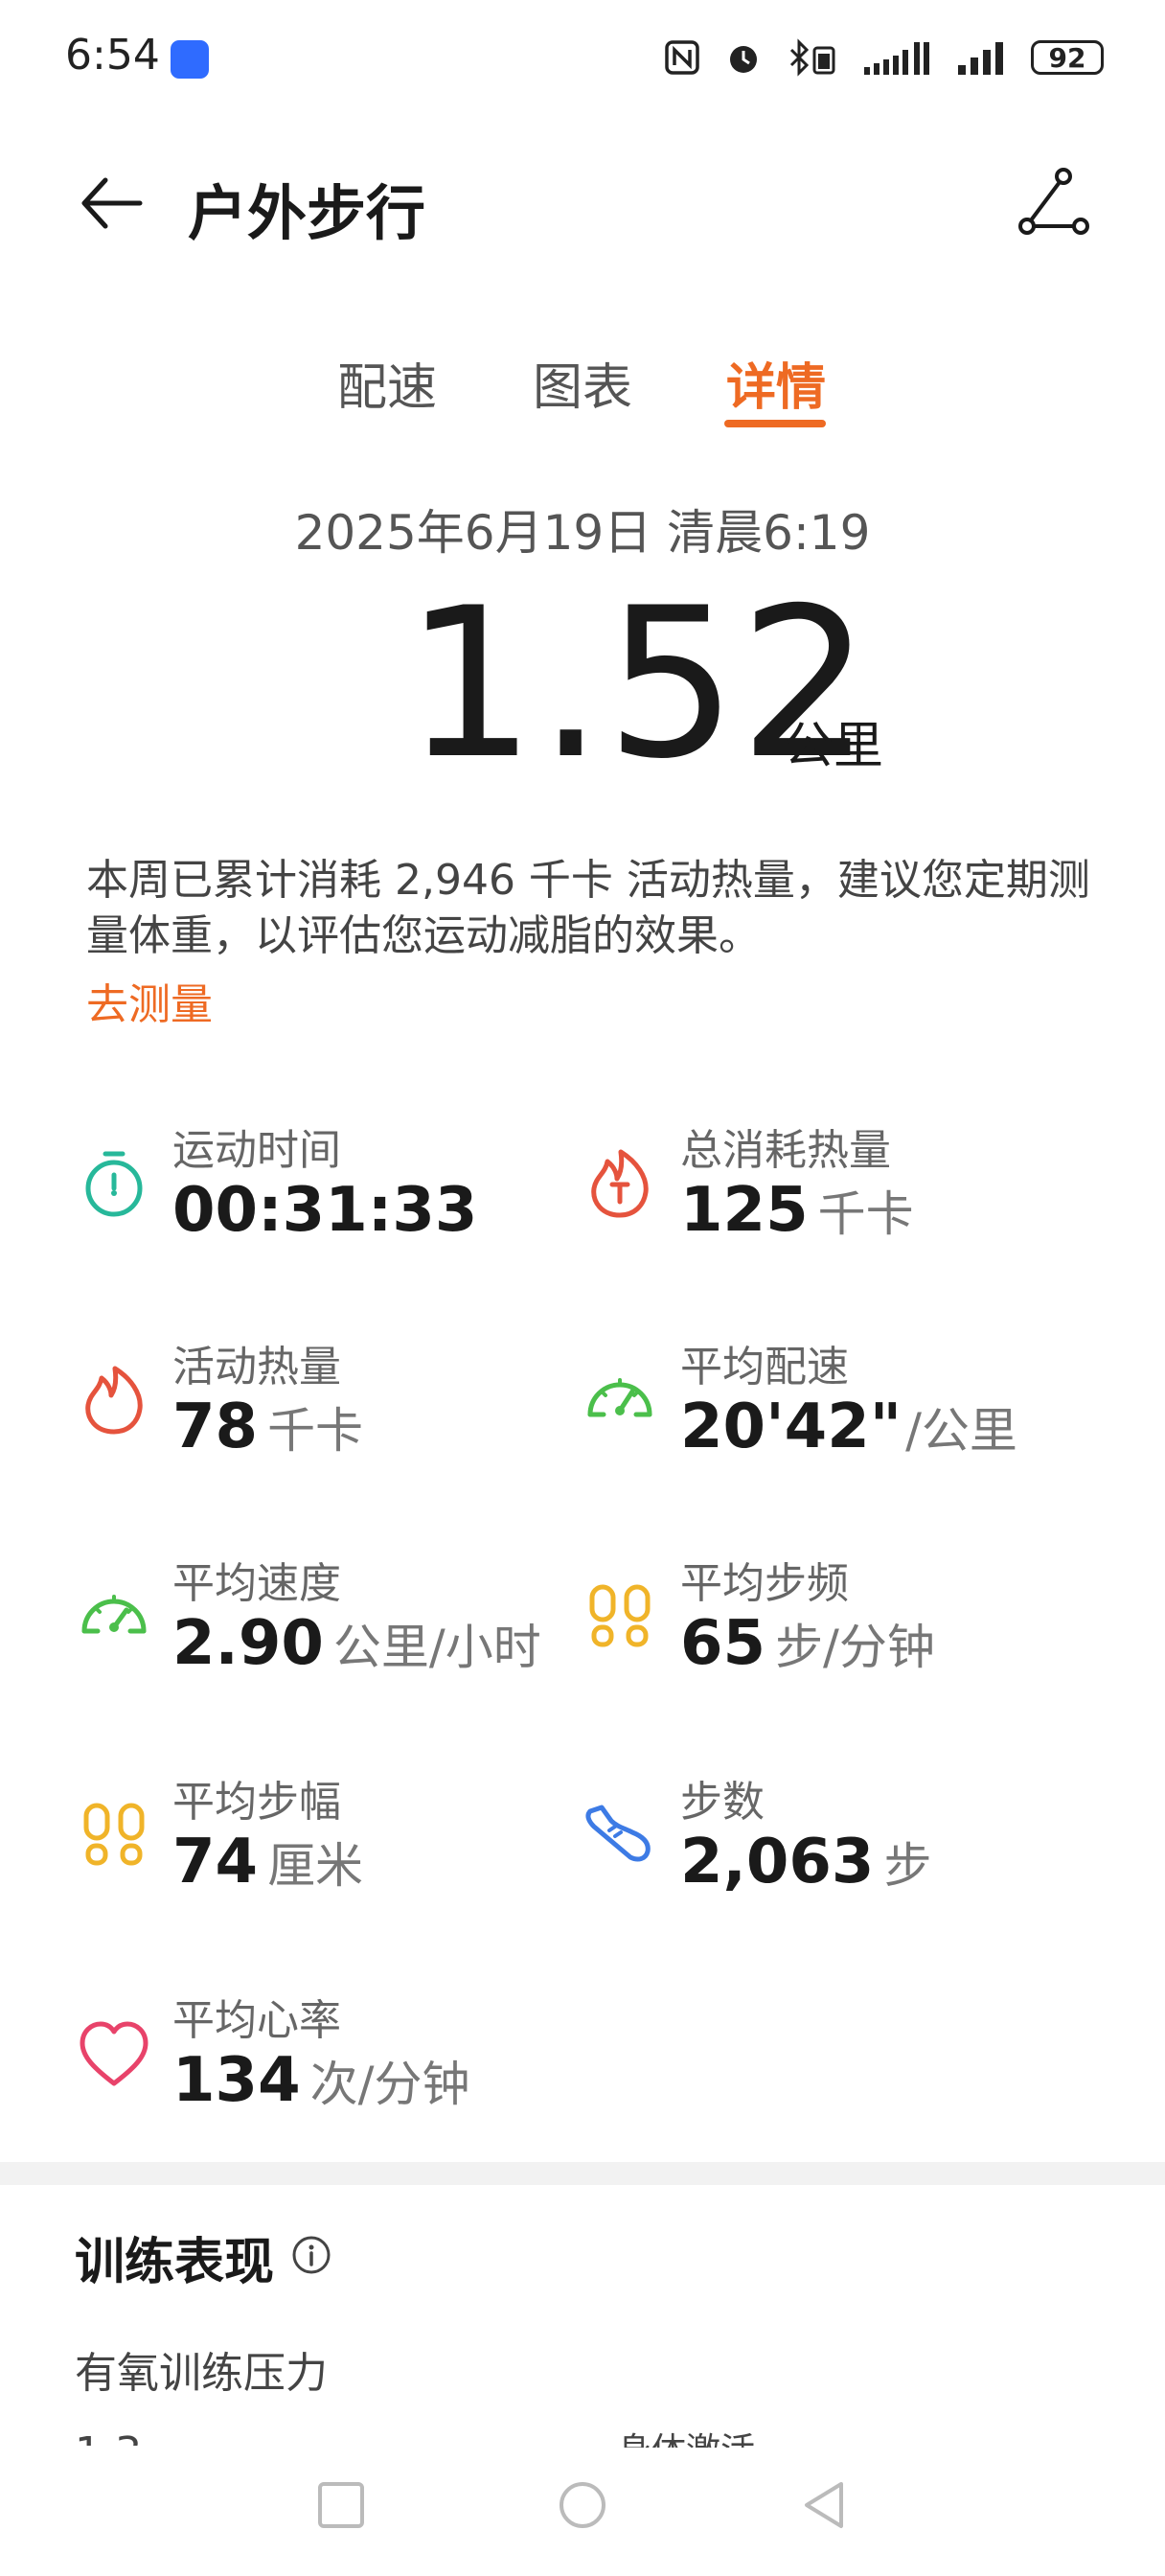 The width and height of the screenshot is (1165, 2576). I want to click on voice-recorder-icon, so click(190, 59).